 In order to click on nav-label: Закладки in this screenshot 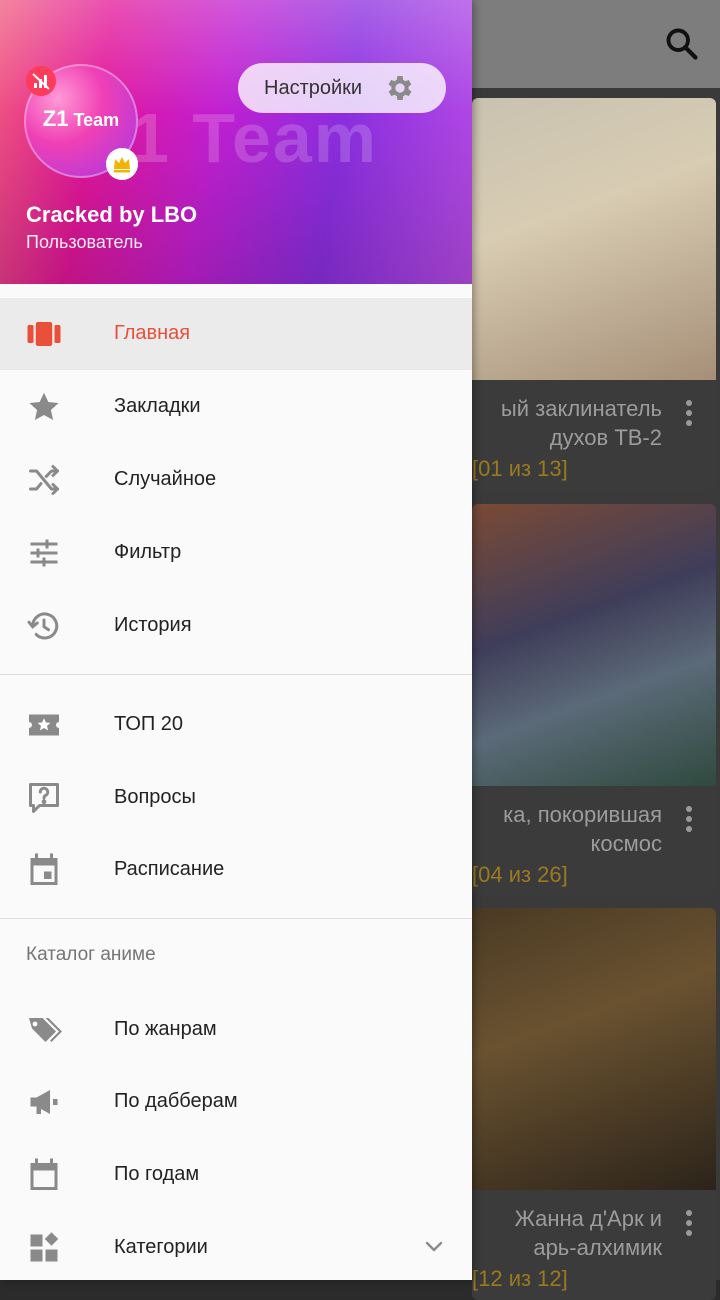, I will do `click(157, 406)`.